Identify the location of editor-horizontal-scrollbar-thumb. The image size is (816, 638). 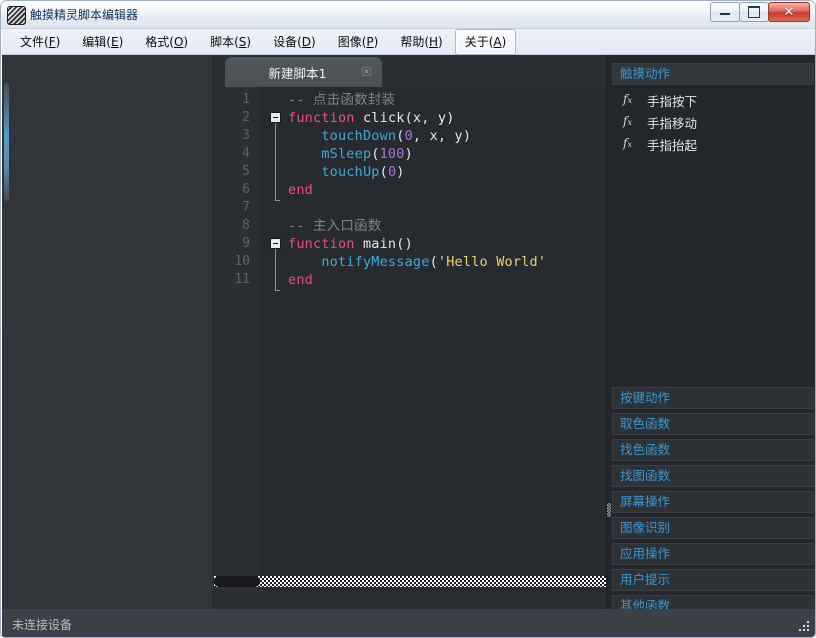
(237, 581).